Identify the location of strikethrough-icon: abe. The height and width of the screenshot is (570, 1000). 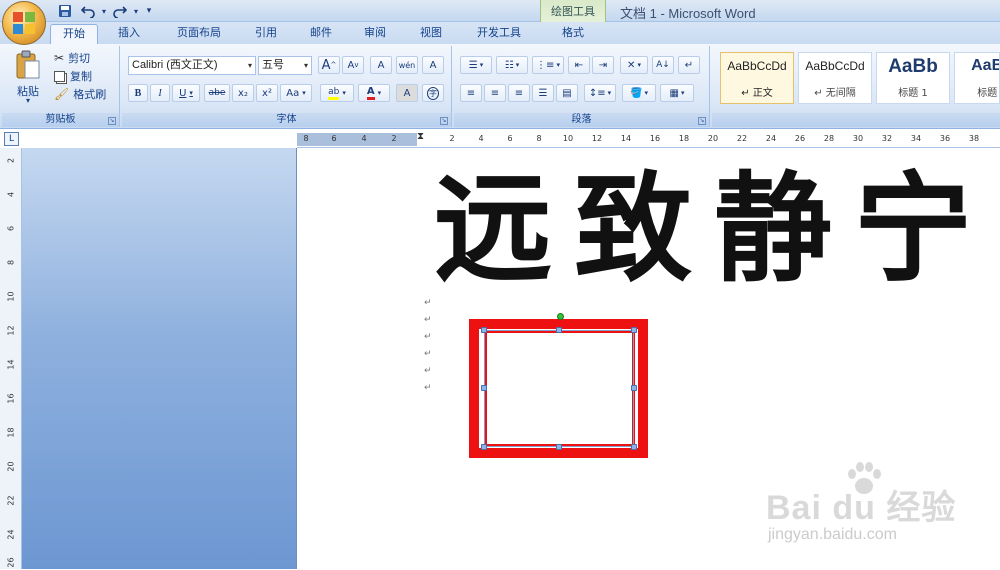
(217, 93).